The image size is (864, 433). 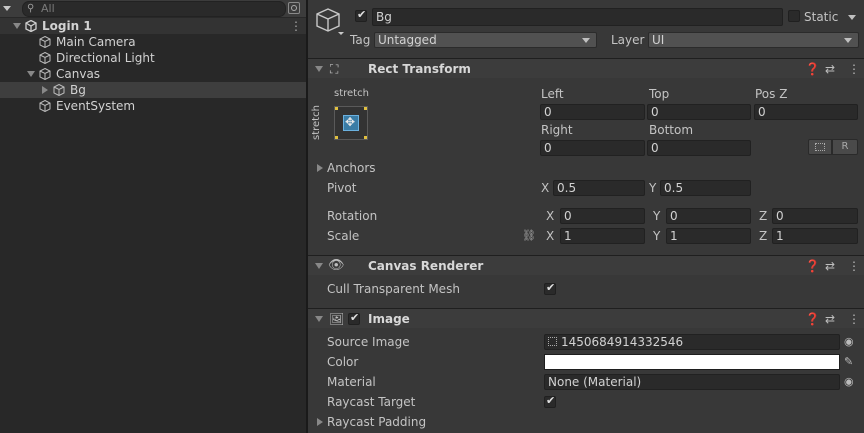 What do you see at coordinates (586, 318) in the screenshot?
I see `image-component-header: 🖼 ✔ Image ❓ ⇄ ⋮` at bounding box center [586, 318].